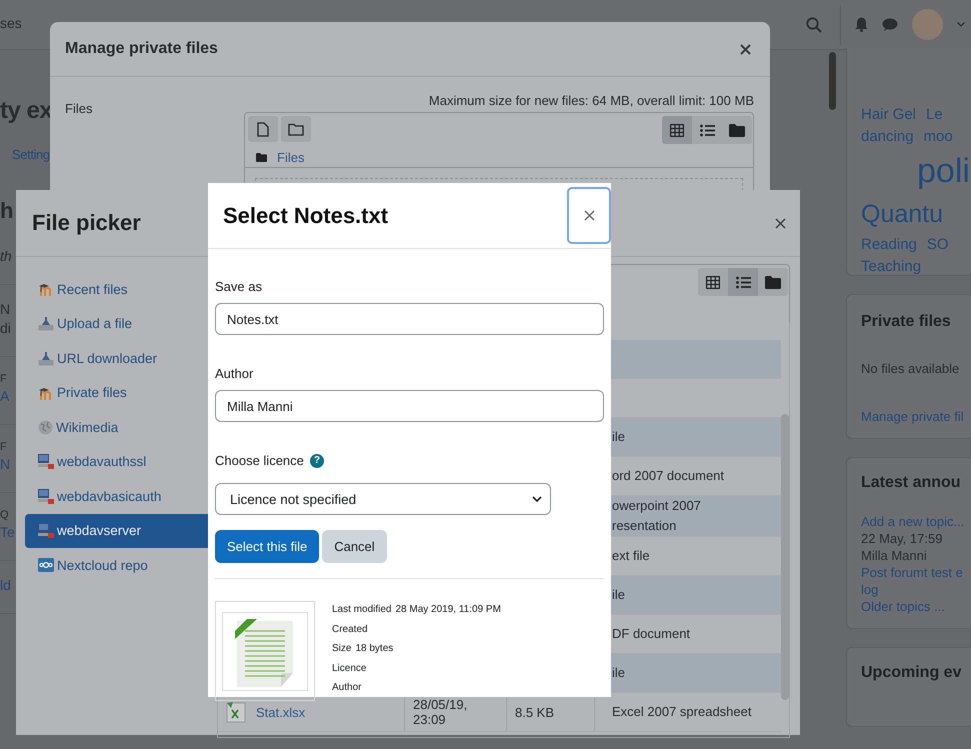  I want to click on search-icon, so click(814, 24).